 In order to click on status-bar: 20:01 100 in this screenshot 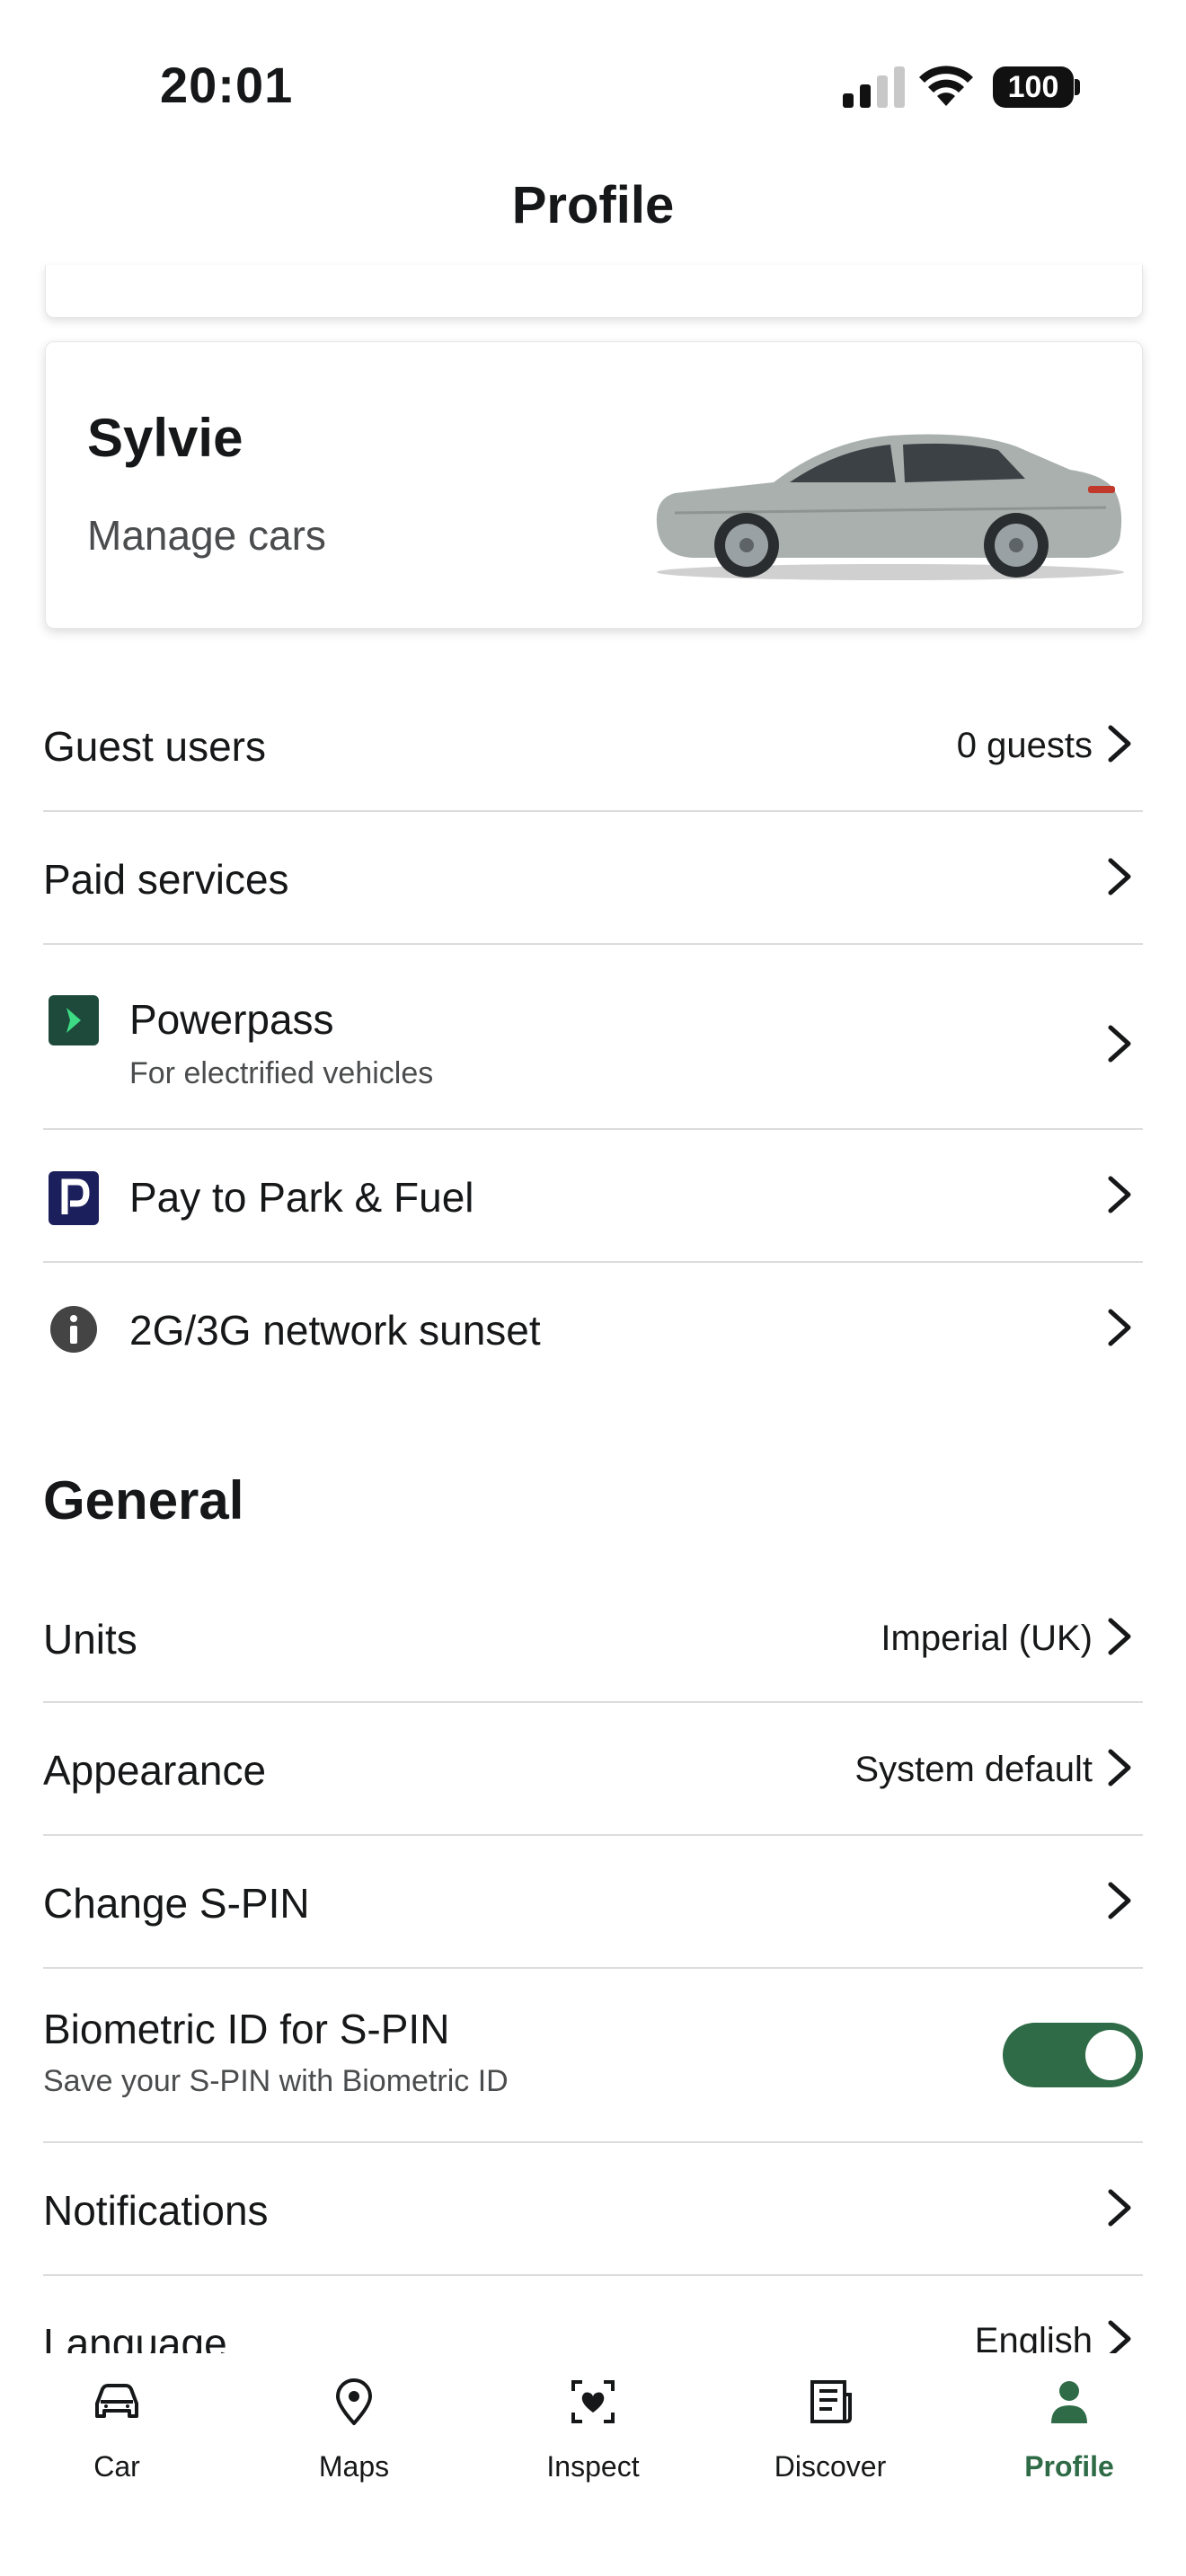, I will do `click(593, 85)`.